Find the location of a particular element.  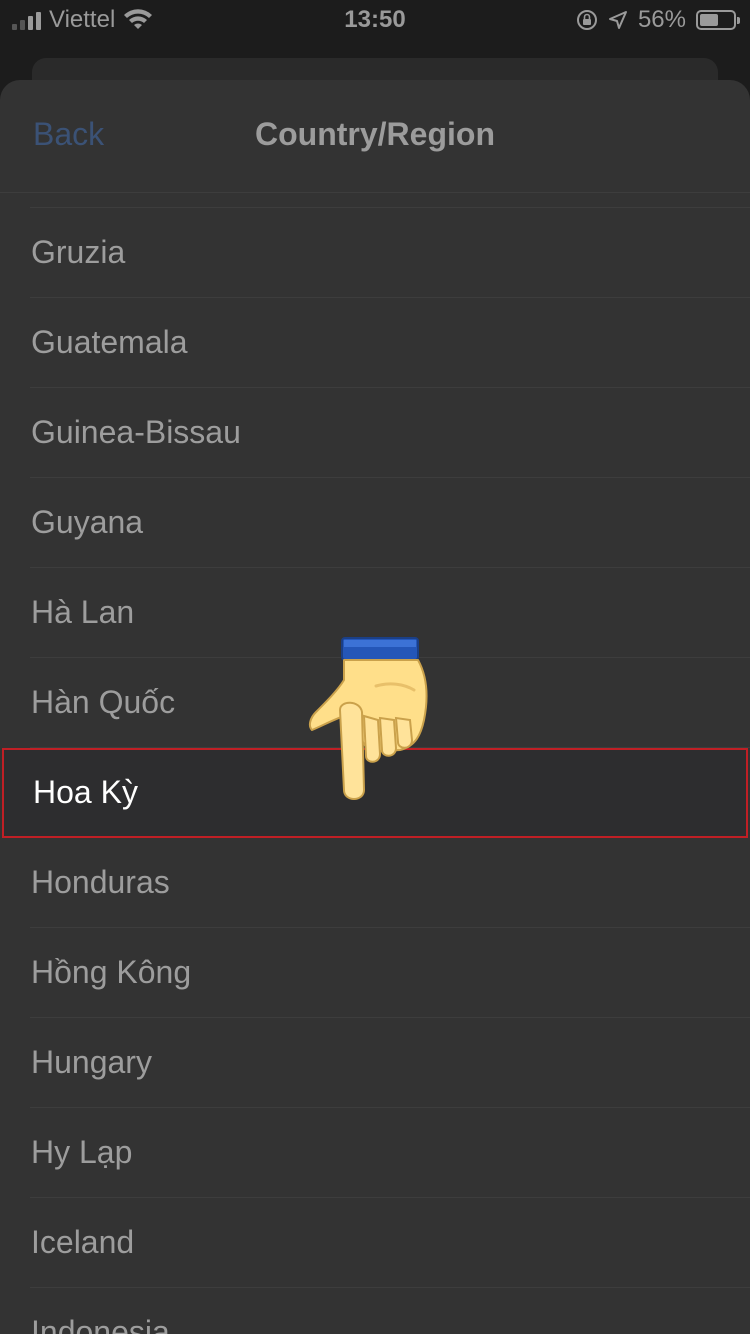

battery-fill is located at coordinates (709, 20).